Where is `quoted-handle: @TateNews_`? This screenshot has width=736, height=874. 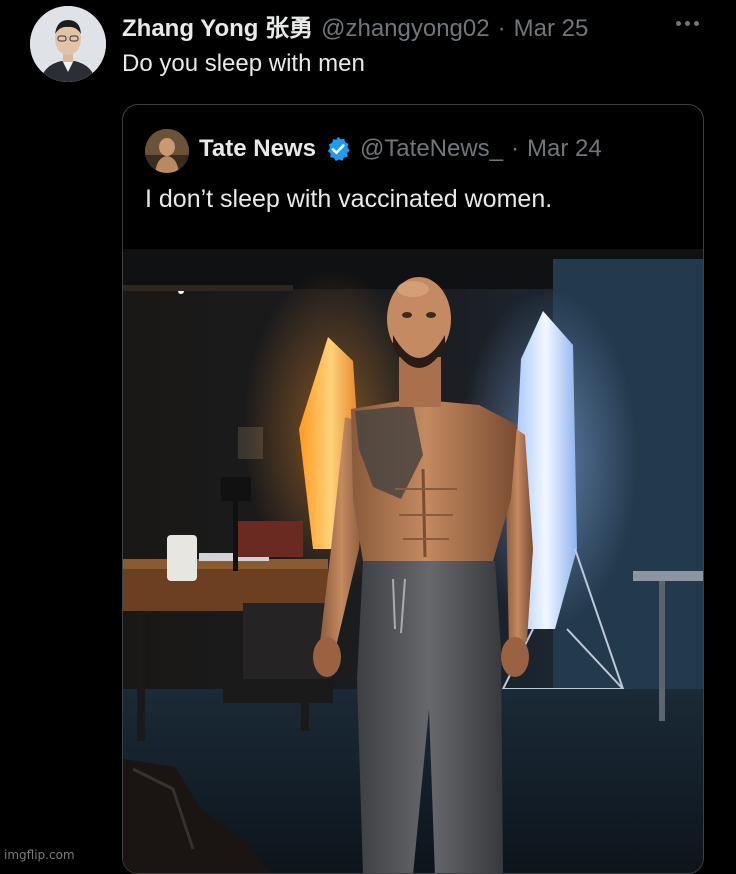
quoted-handle: @TateNews_ is located at coordinates (431, 149).